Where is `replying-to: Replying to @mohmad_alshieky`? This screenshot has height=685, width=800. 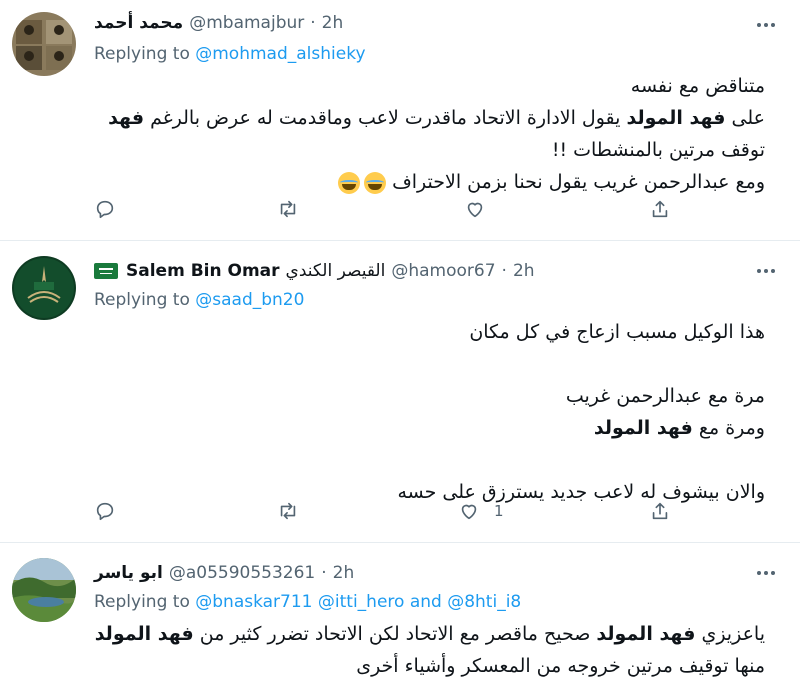 replying-to: Replying to @mohmad_alshieky is located at coordinates (230, 54).